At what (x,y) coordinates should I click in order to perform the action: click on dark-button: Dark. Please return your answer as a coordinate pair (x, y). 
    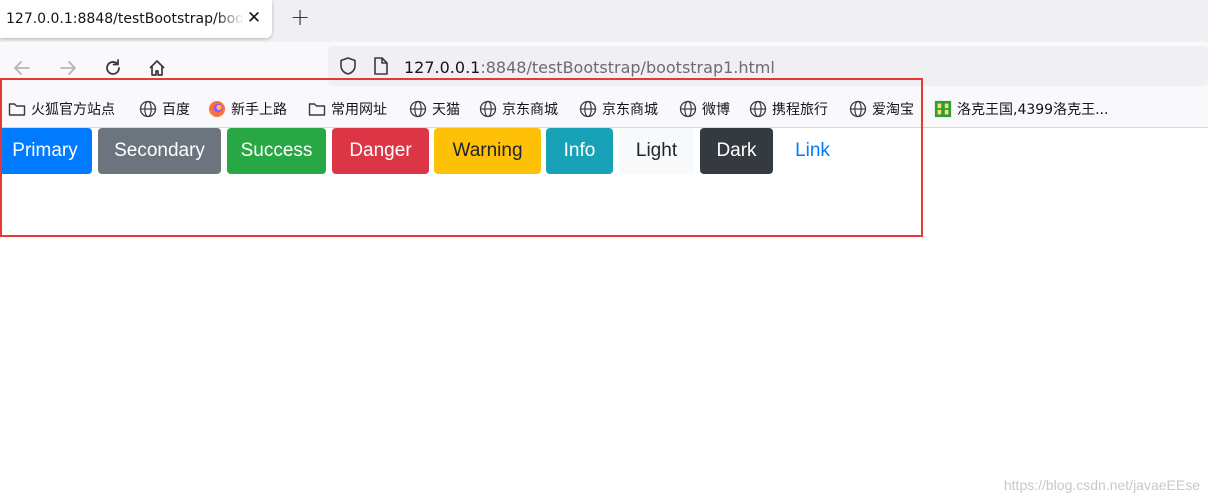
    Looking at the image, I should click on (736, 151).